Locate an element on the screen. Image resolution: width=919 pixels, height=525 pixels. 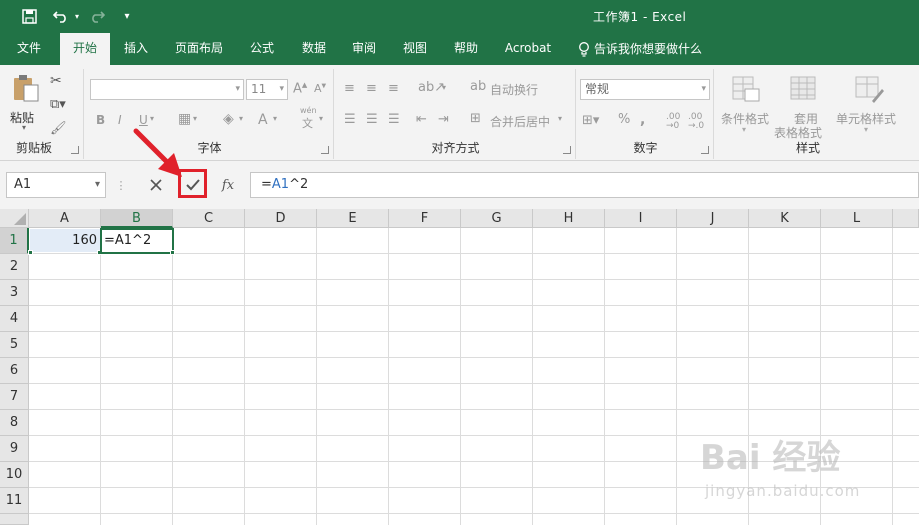
conditional-formatting-button: 条件格式 ▾ is located at coordinates (746, 106).